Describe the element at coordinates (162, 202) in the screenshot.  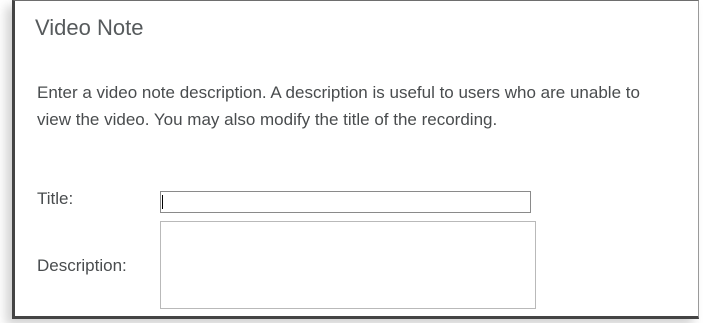
I see `text-caret` at that location.